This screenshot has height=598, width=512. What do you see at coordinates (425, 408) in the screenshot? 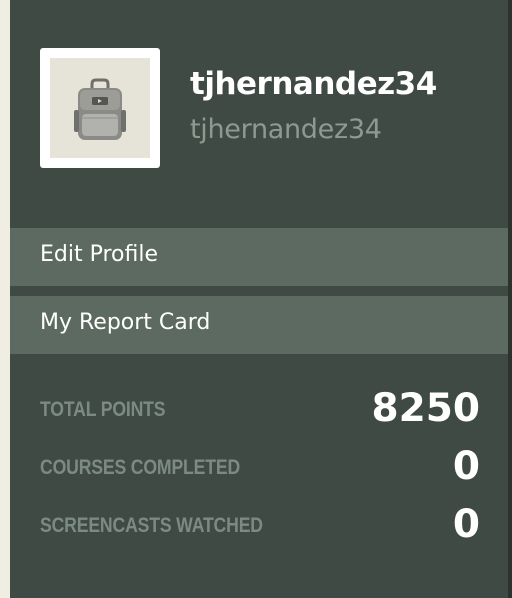
I see `stat-value: 8250` at bounding box center [425, 408].